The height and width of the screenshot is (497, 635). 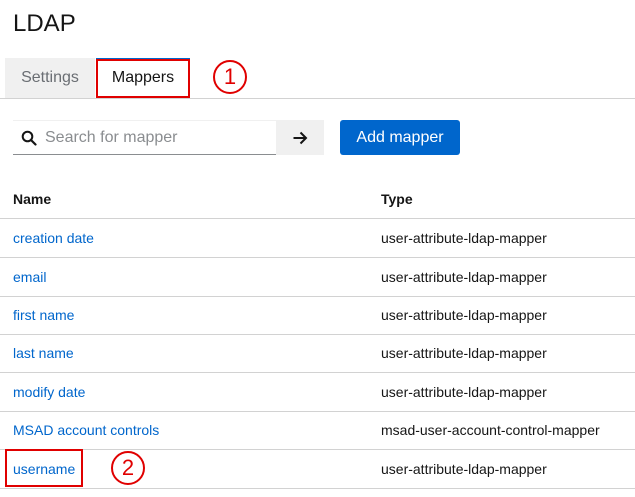 I want to click on table-row: modify date user-attribute-ldap-mapper, so click(x=317, y=392).